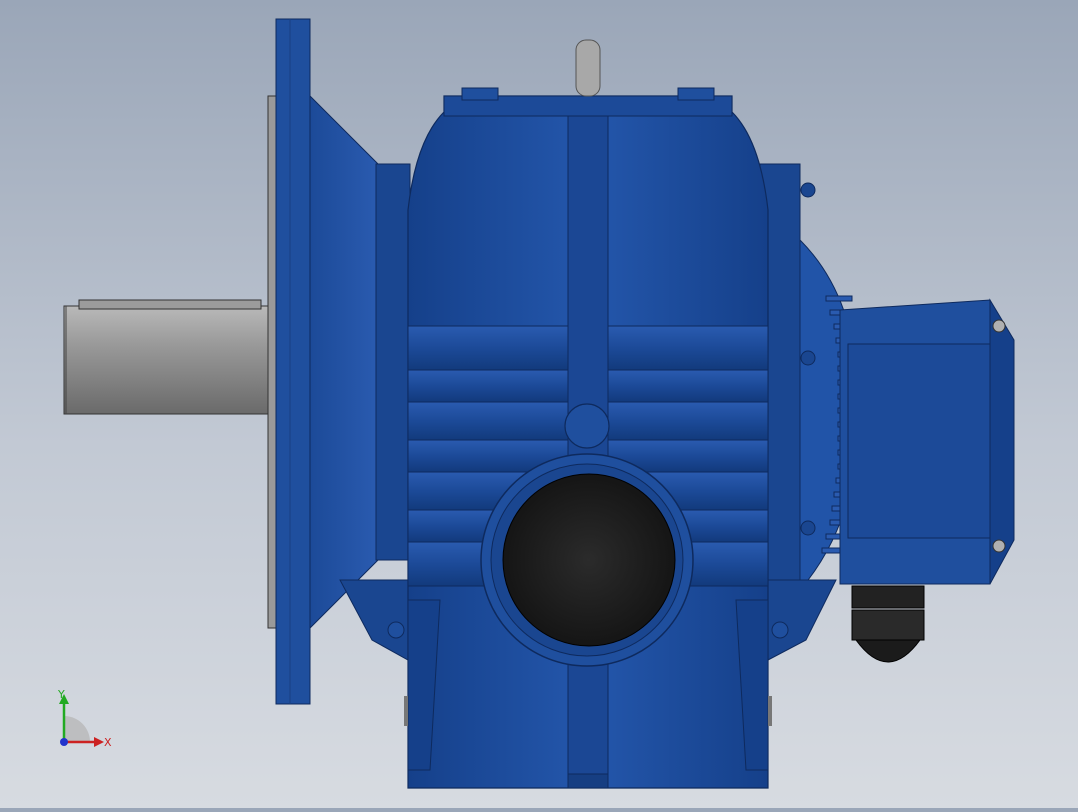  I want to click on center-rib, so click(588, 452).